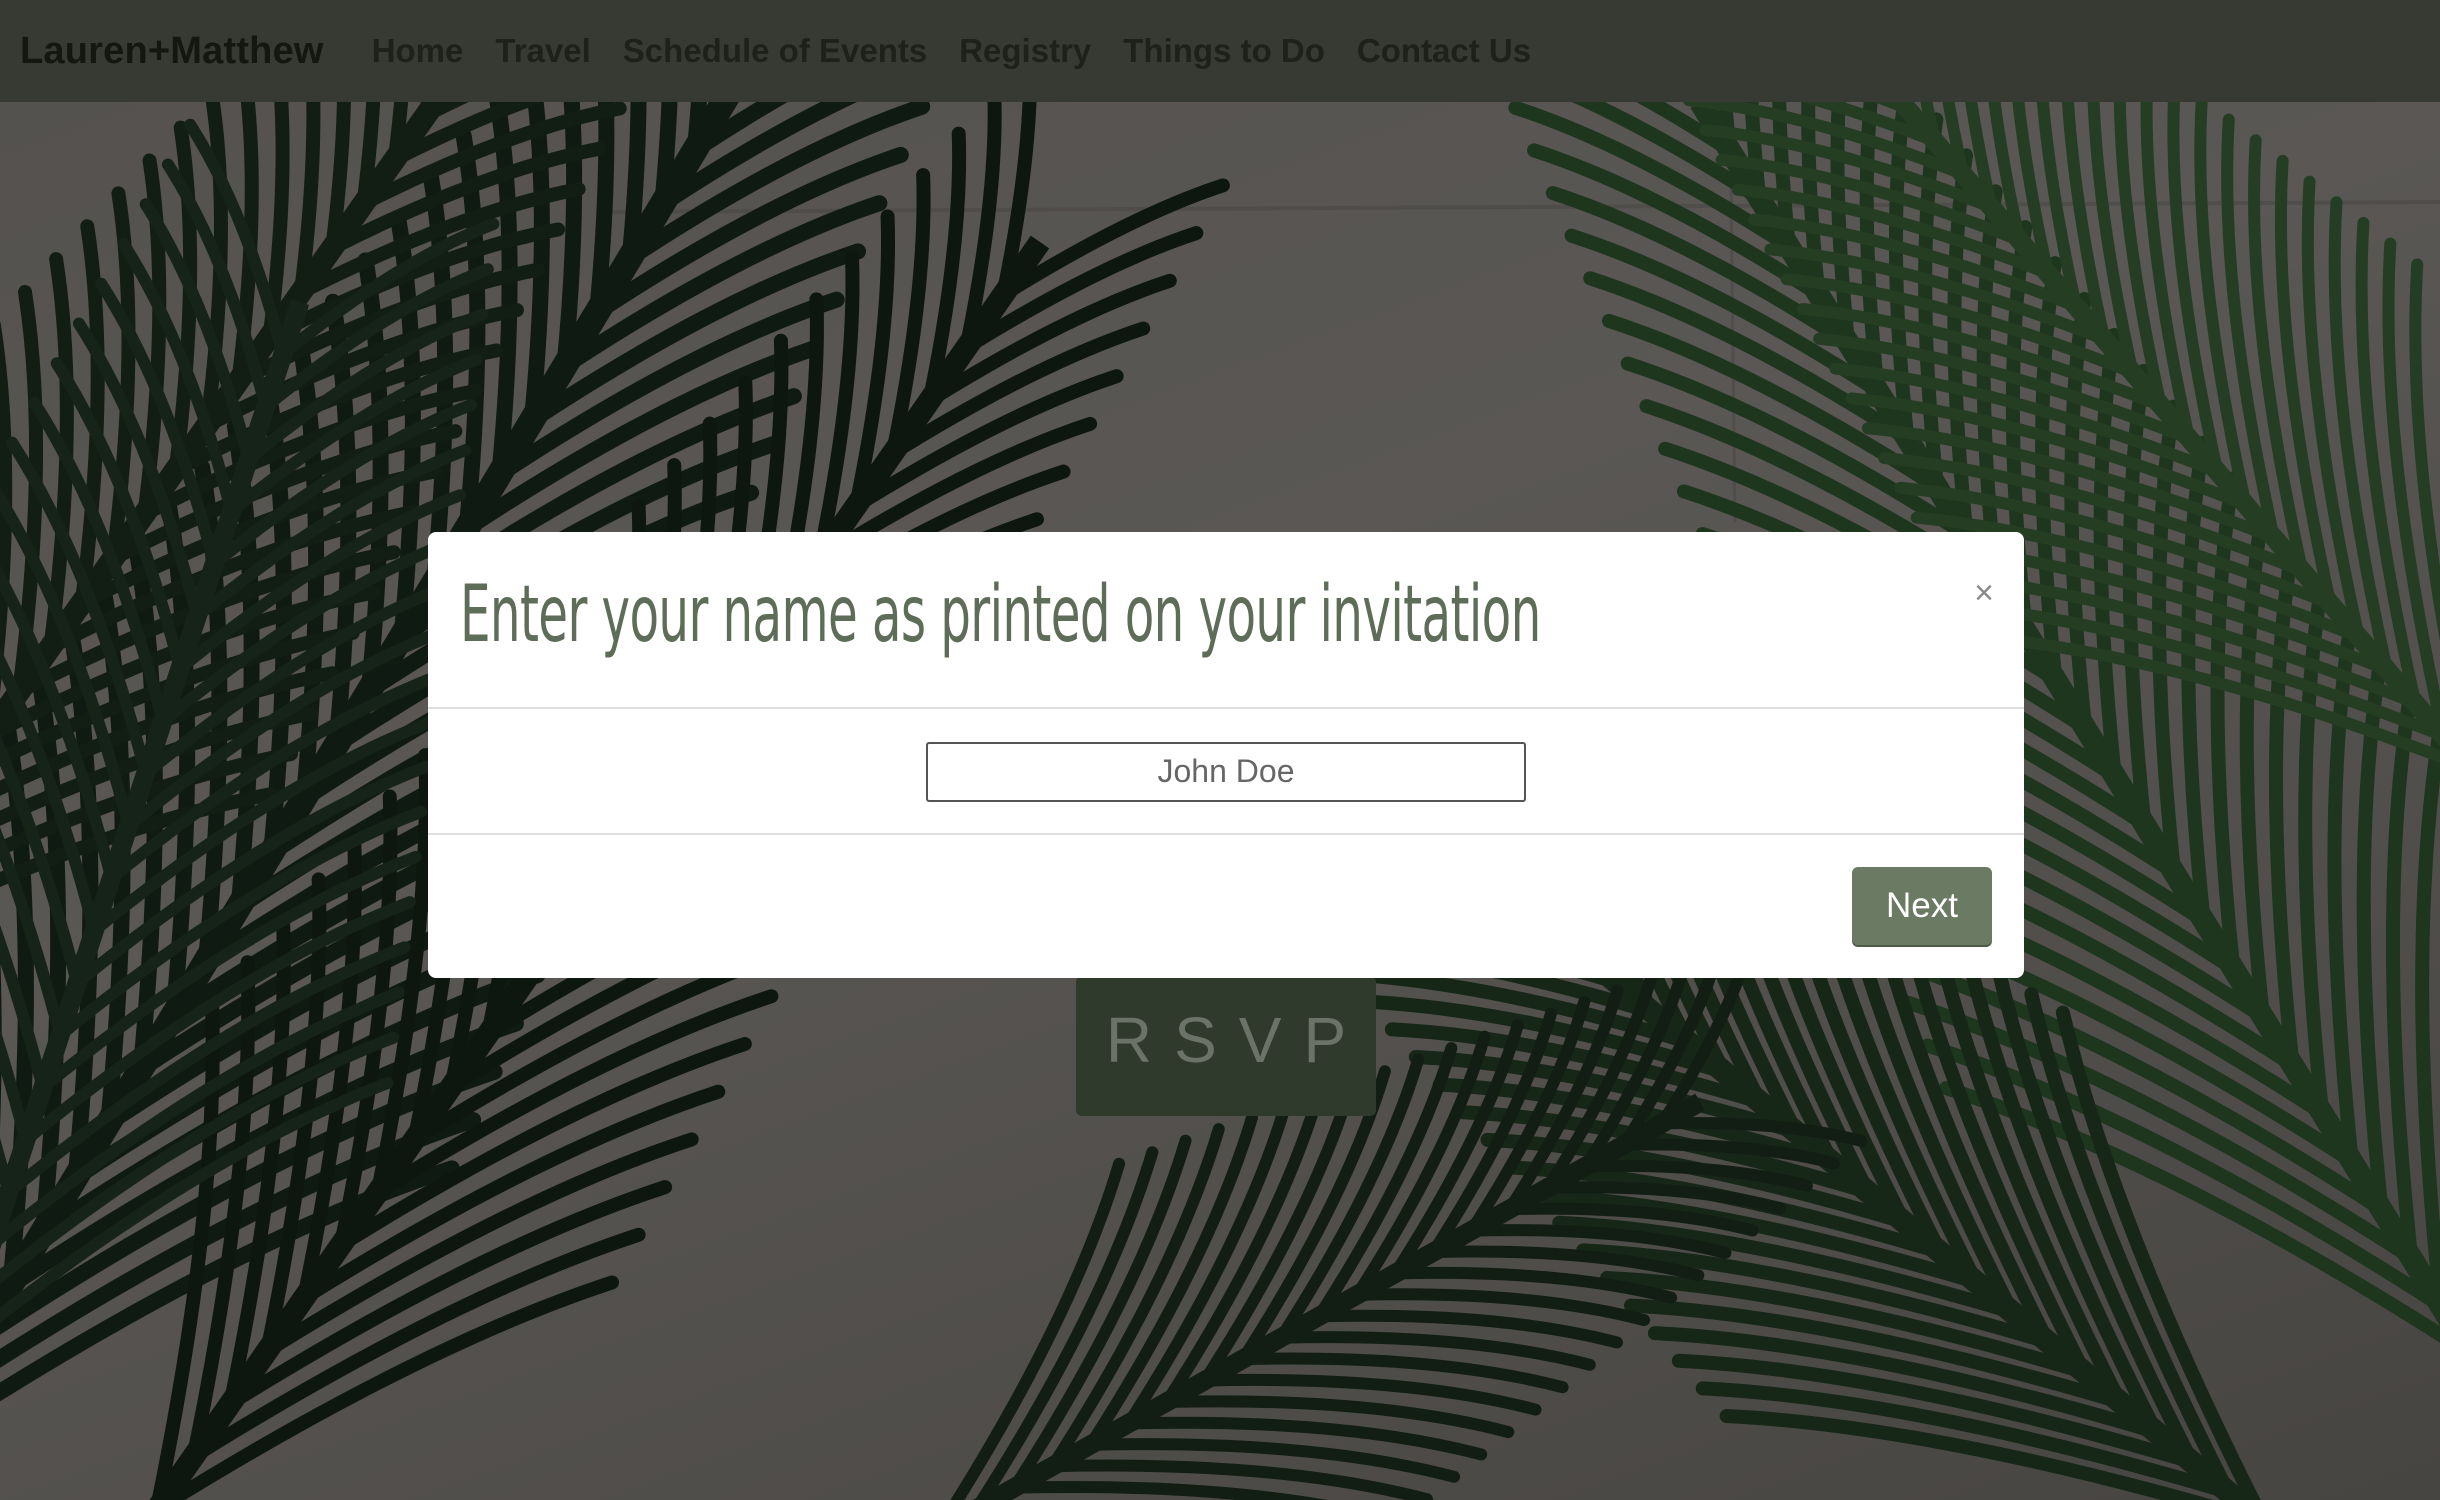 The image size is (2440, 1500). What do you see at coordinates (1226, 1046) in the screenshot?
I see `rsvp-button: RSVP` at bounding box center [1226, 1046].